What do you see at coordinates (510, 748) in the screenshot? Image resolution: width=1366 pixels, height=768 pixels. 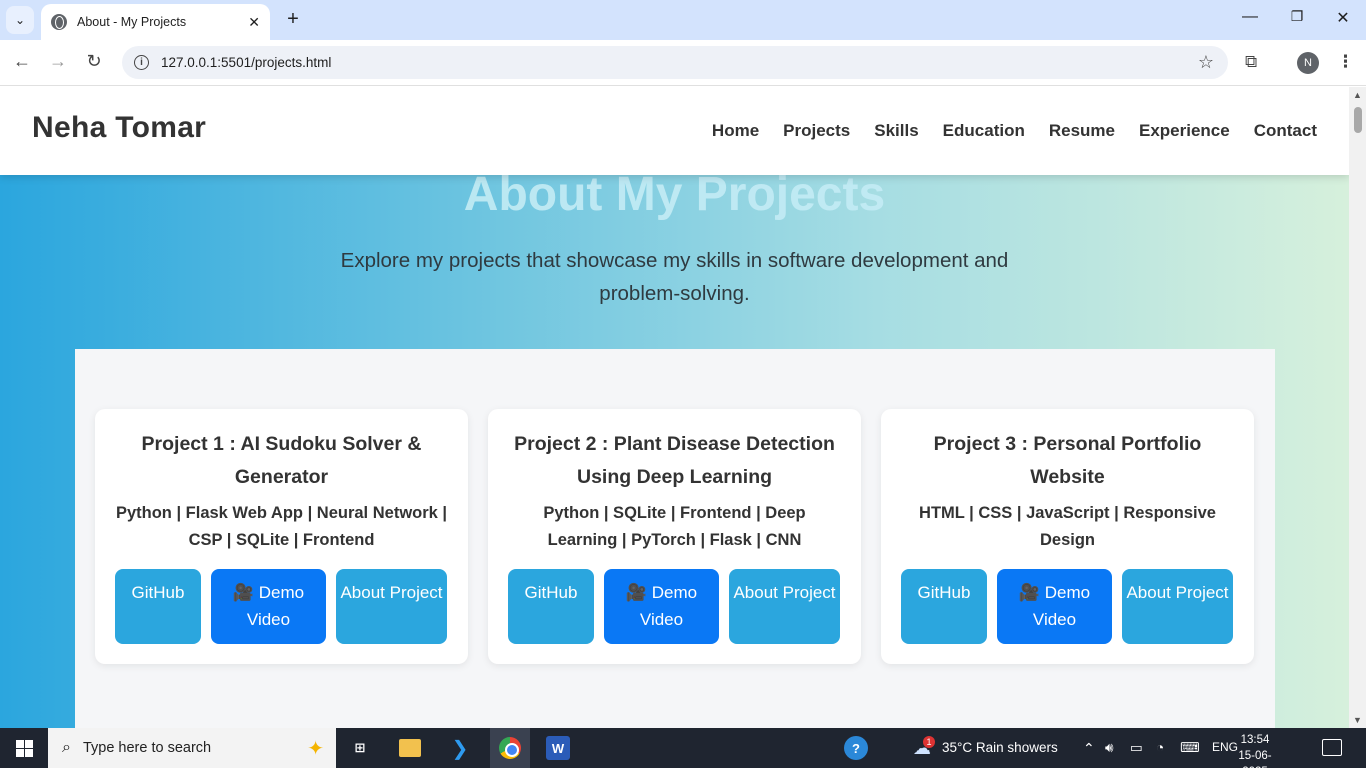 I see `chrome-icon` at bounding box center [510, 748].